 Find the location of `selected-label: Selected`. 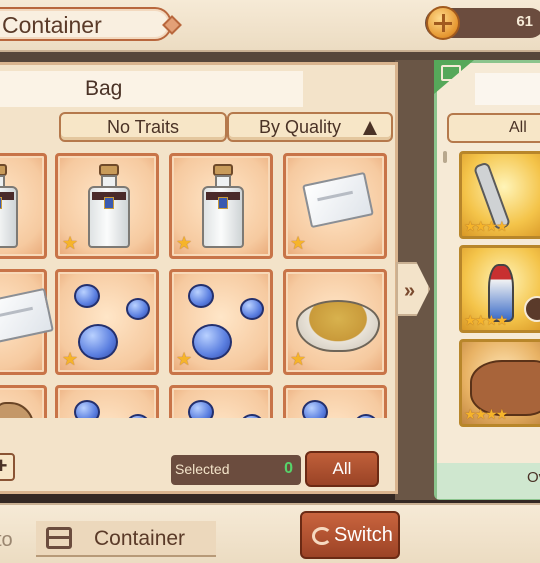

selected-label: Selected is located at coordinates (202, 469).